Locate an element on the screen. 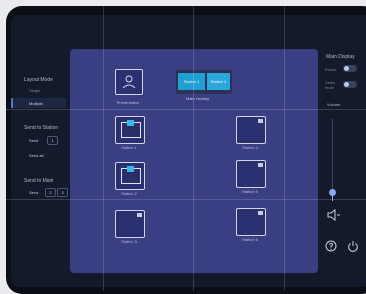  main-display-title: Main Display is located at coordinates (340, 57).